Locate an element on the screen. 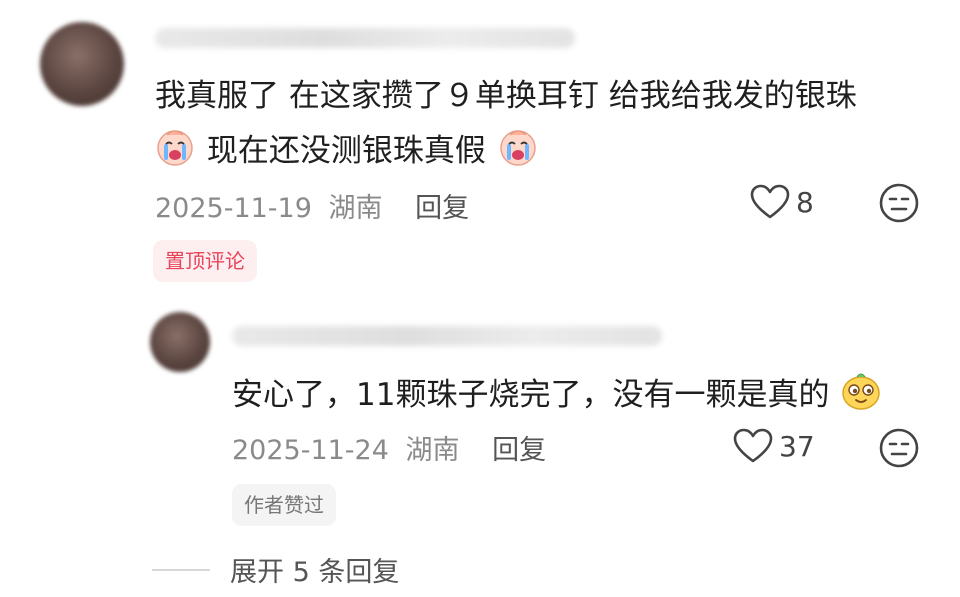 The width and height of the screenshot is (960, 597). reply-text: 安心了，11颗珠子烧完了，没有一颗是真的 is located at coordinates (531, 395).